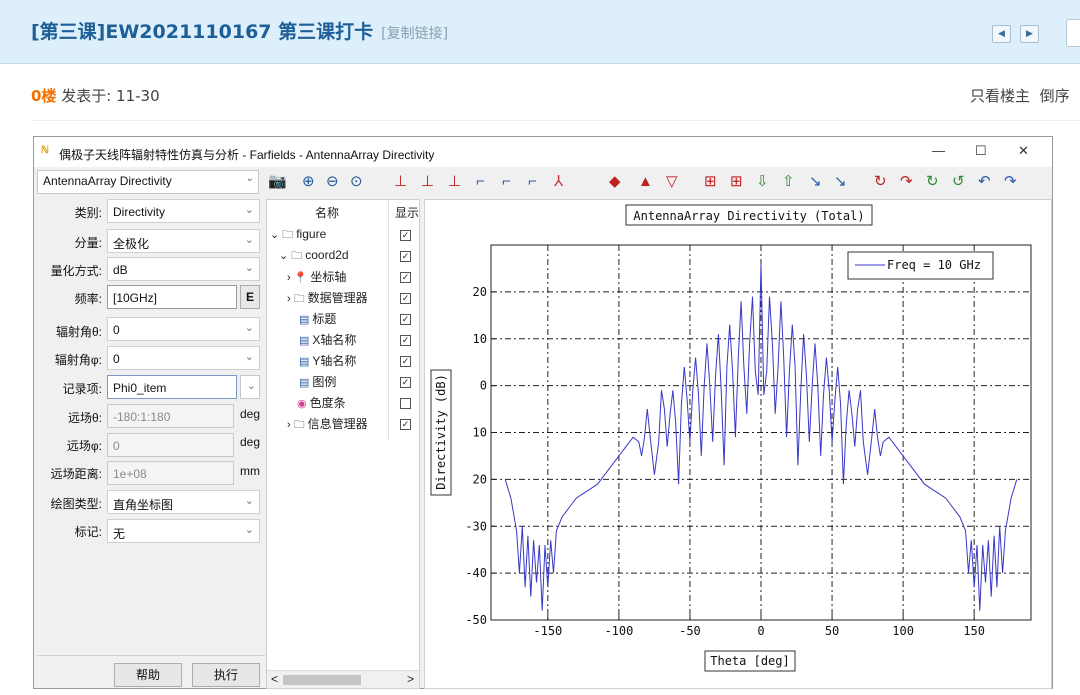 The height and width of the screenshot is (695, 1080). I want to click on result-select: AntennaArray Directivity ⌄, so click(148, 182).